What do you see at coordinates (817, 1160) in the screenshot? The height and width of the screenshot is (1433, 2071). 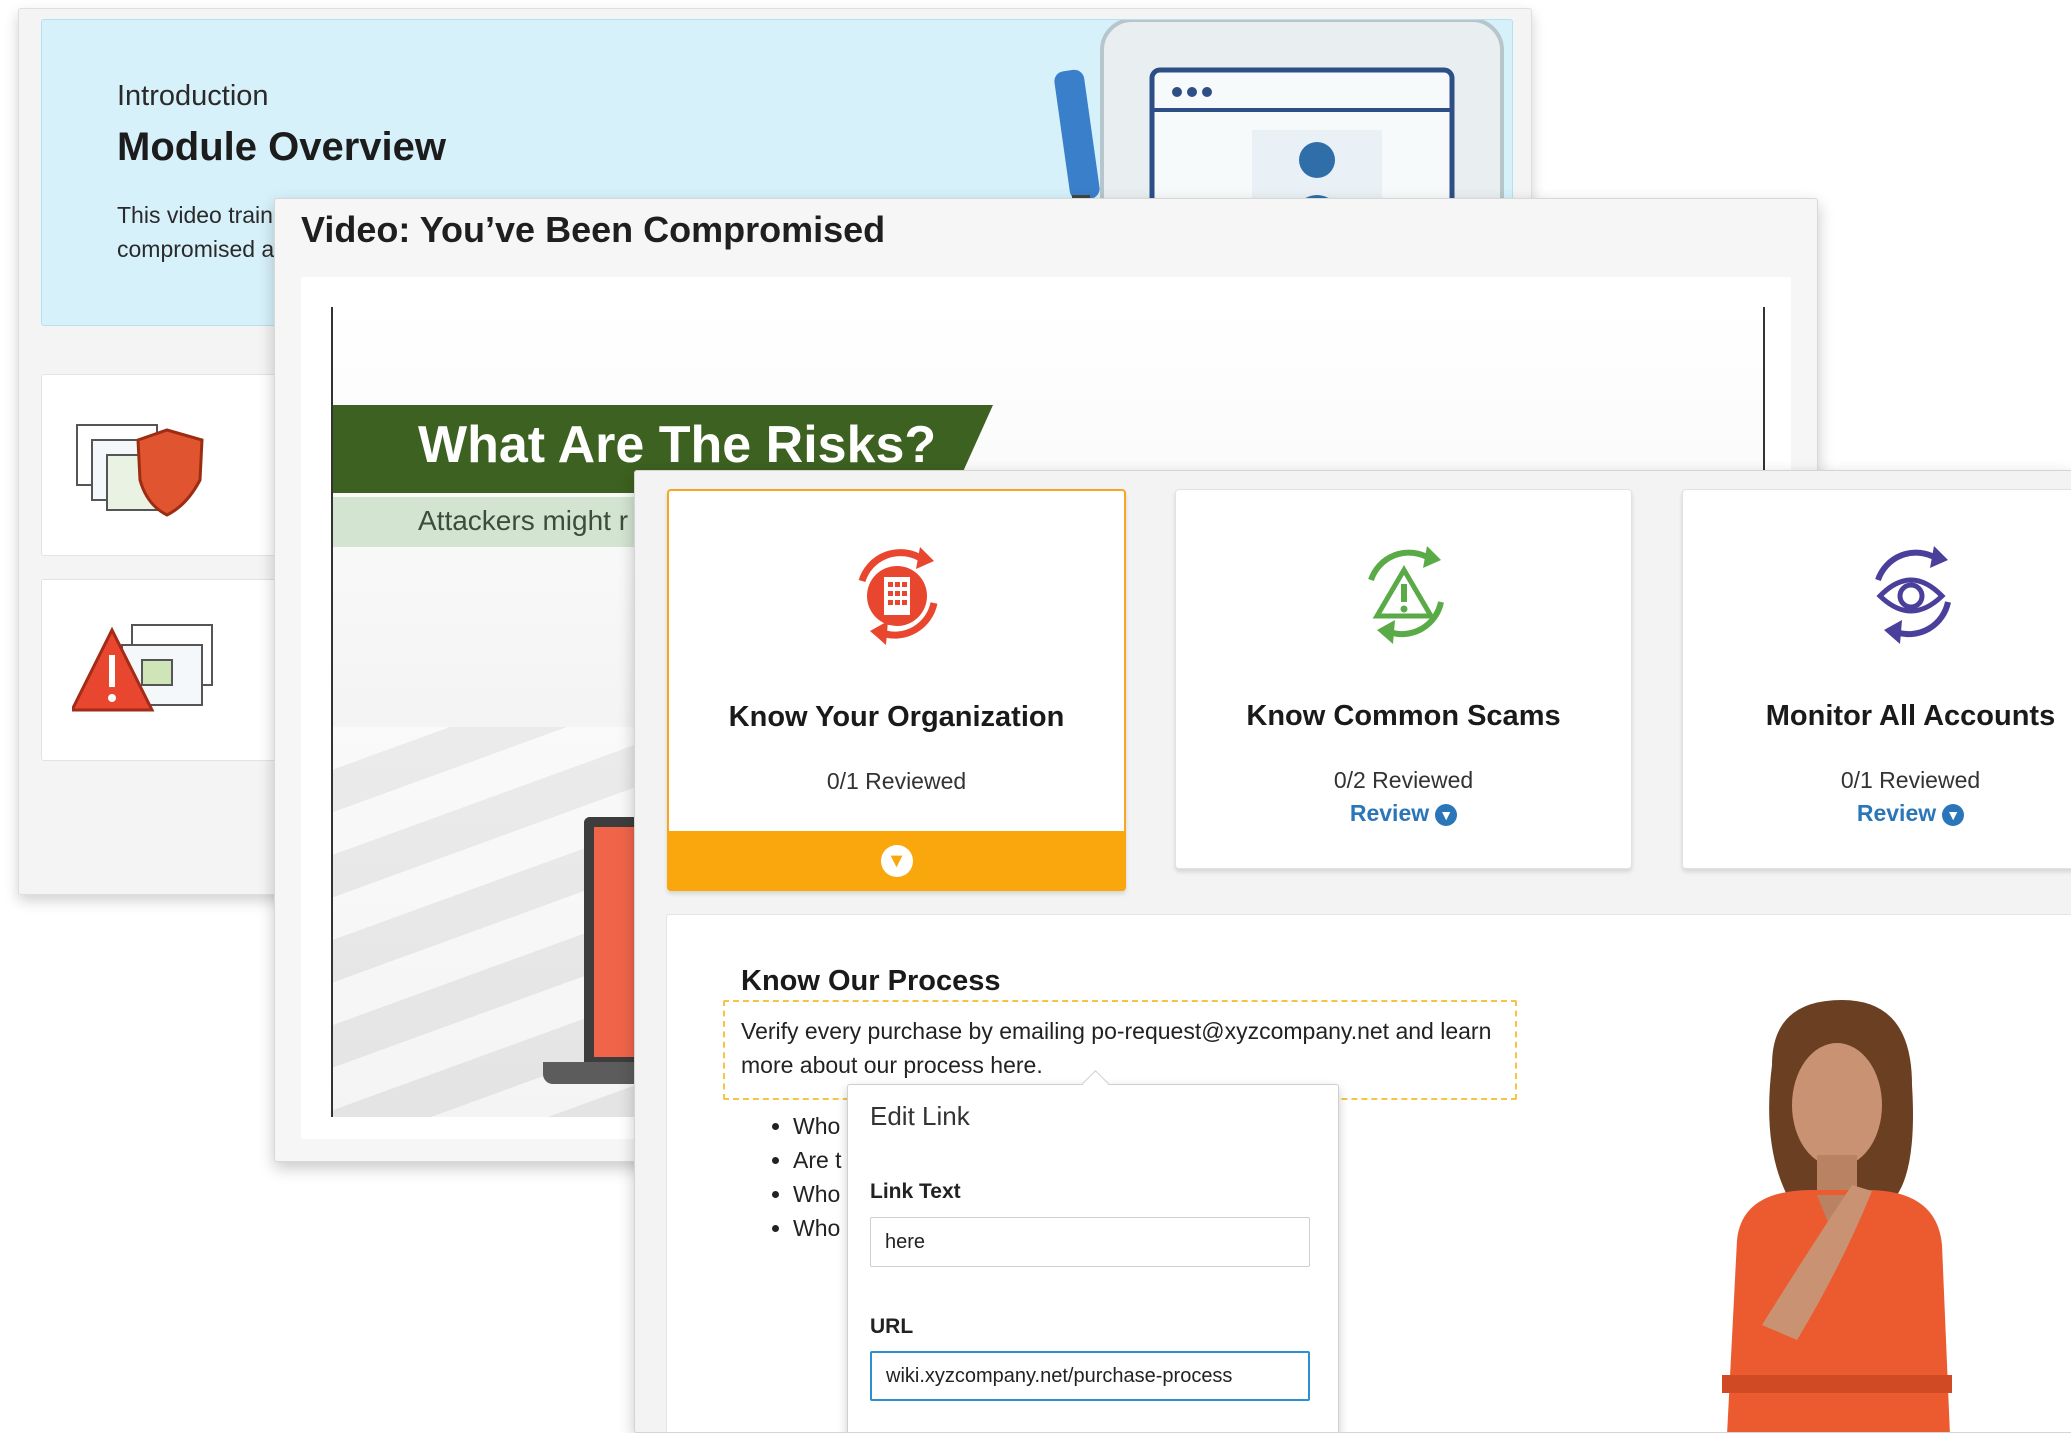 I see `list-item: Are t` at bounding box center [817, 1160].